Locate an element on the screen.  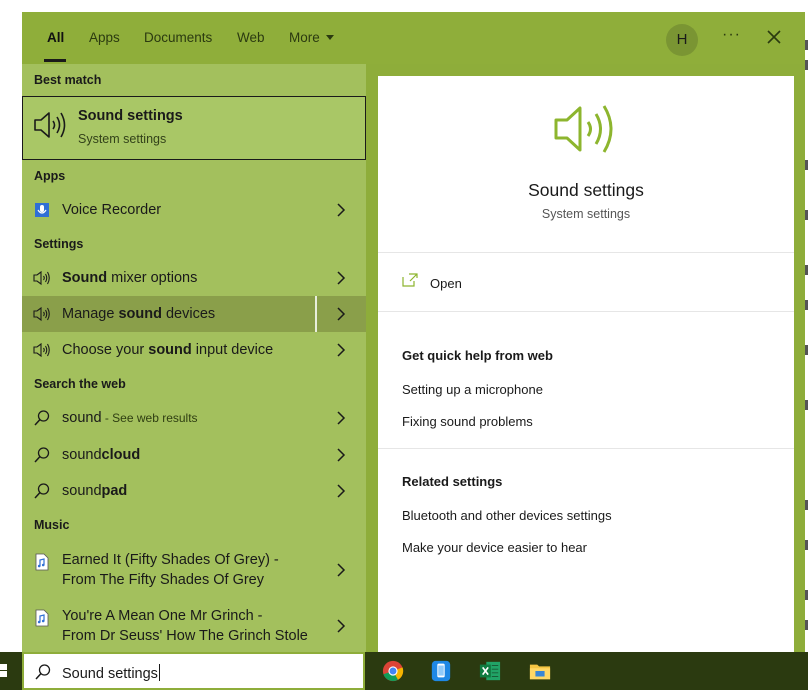
related-setting-link: Bluetooth and other devices settings is located at coordinates (507, 515).